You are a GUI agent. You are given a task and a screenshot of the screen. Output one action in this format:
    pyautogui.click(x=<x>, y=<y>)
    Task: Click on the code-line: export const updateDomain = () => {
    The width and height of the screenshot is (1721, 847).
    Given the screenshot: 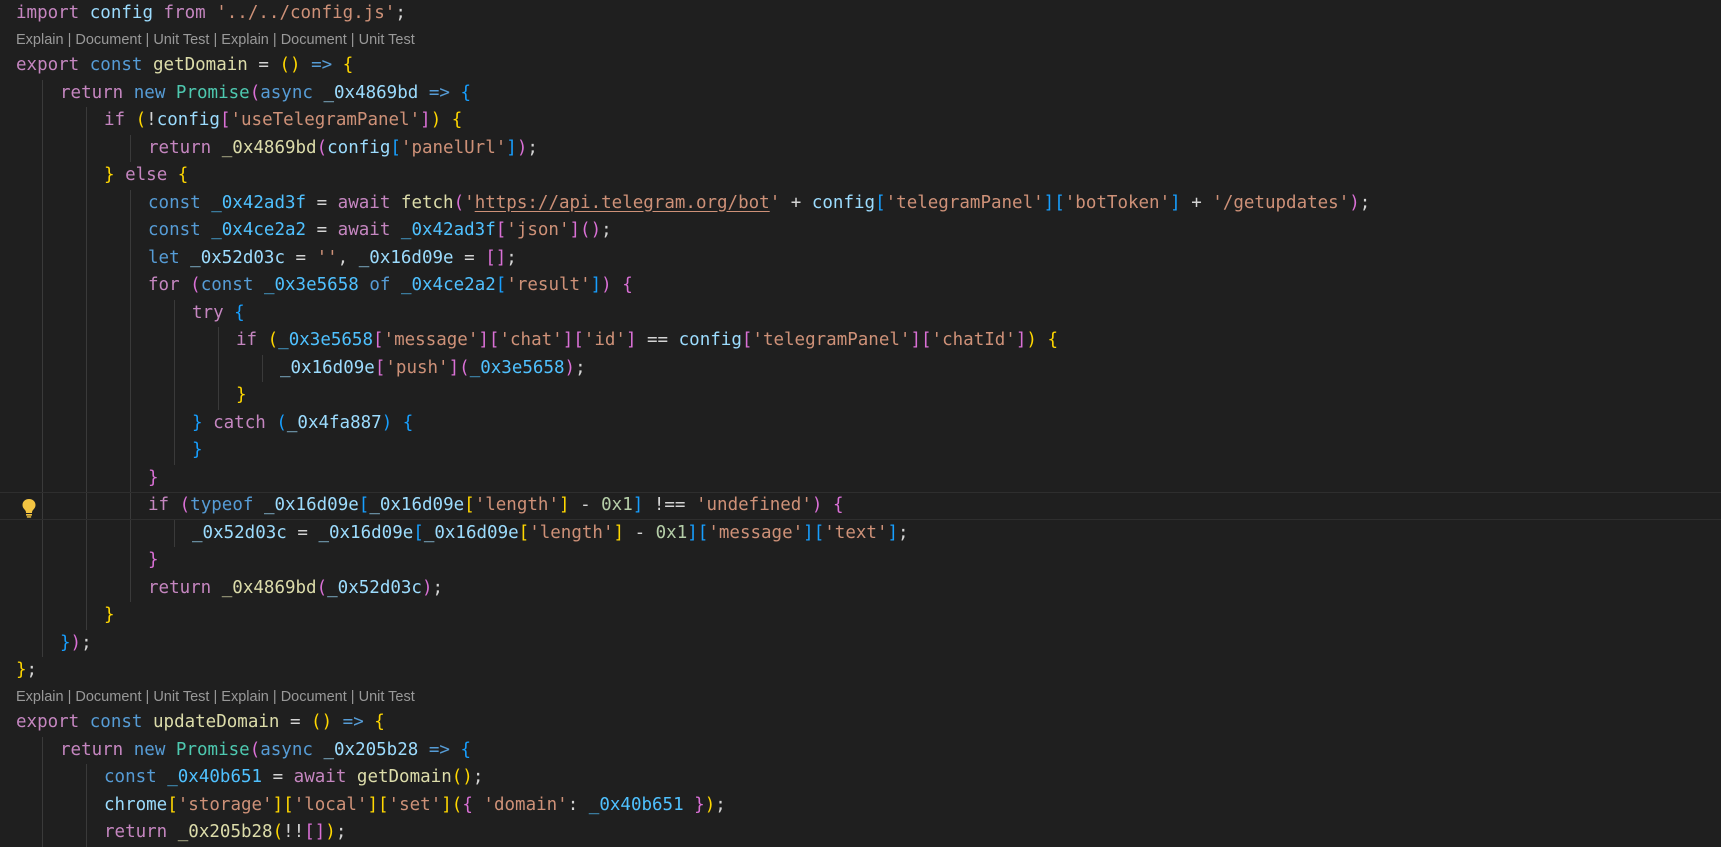 What is the action you would take?
    pyautogui.click(x=860, y=723)
    